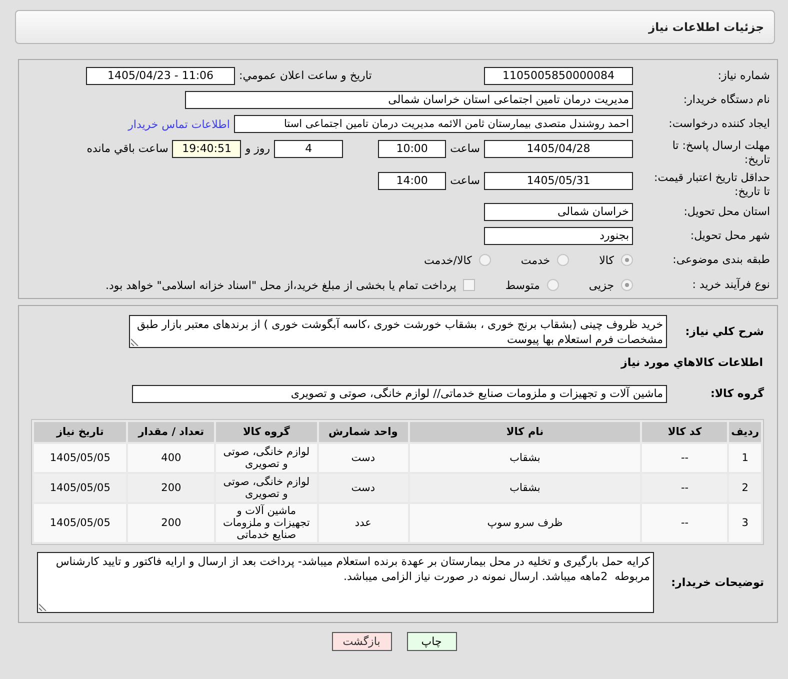 The image size is (788, 679). I want to click on column-header: تاریخ نیاز, so click(80, 432).